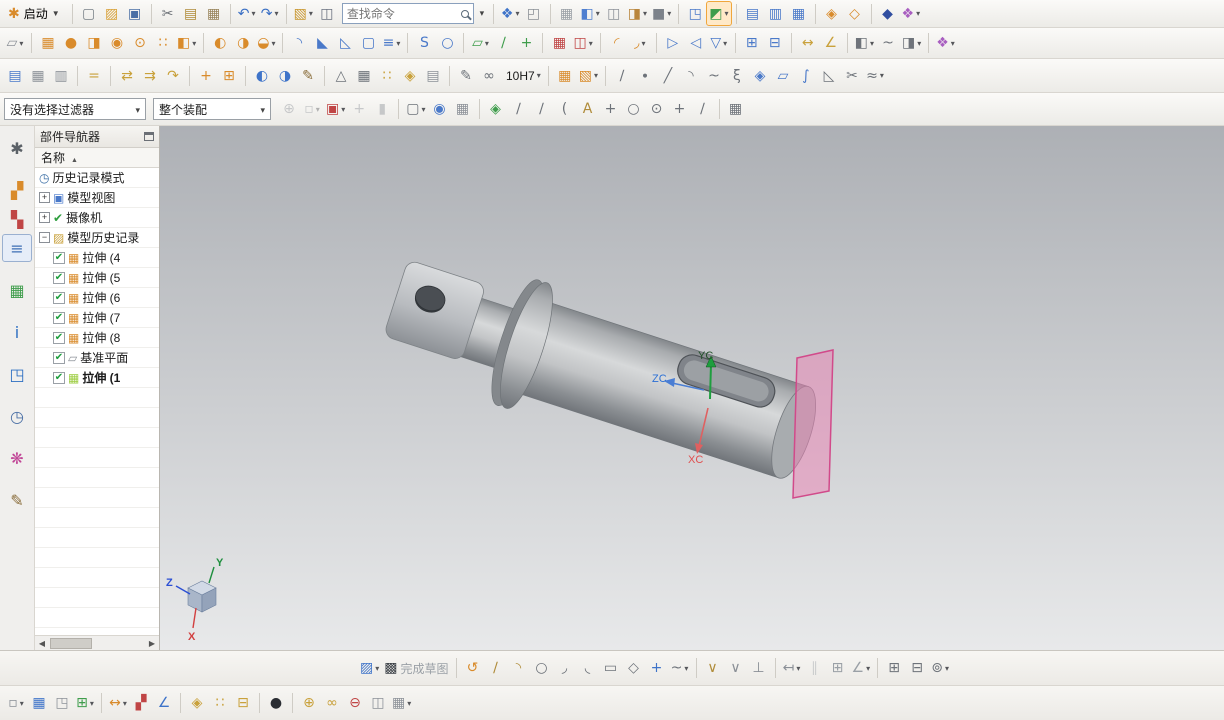  Describe the element at coordinates (567, 13) in the screenshot. I see `isometric-cube-icon: ▦ ▾` at that location.